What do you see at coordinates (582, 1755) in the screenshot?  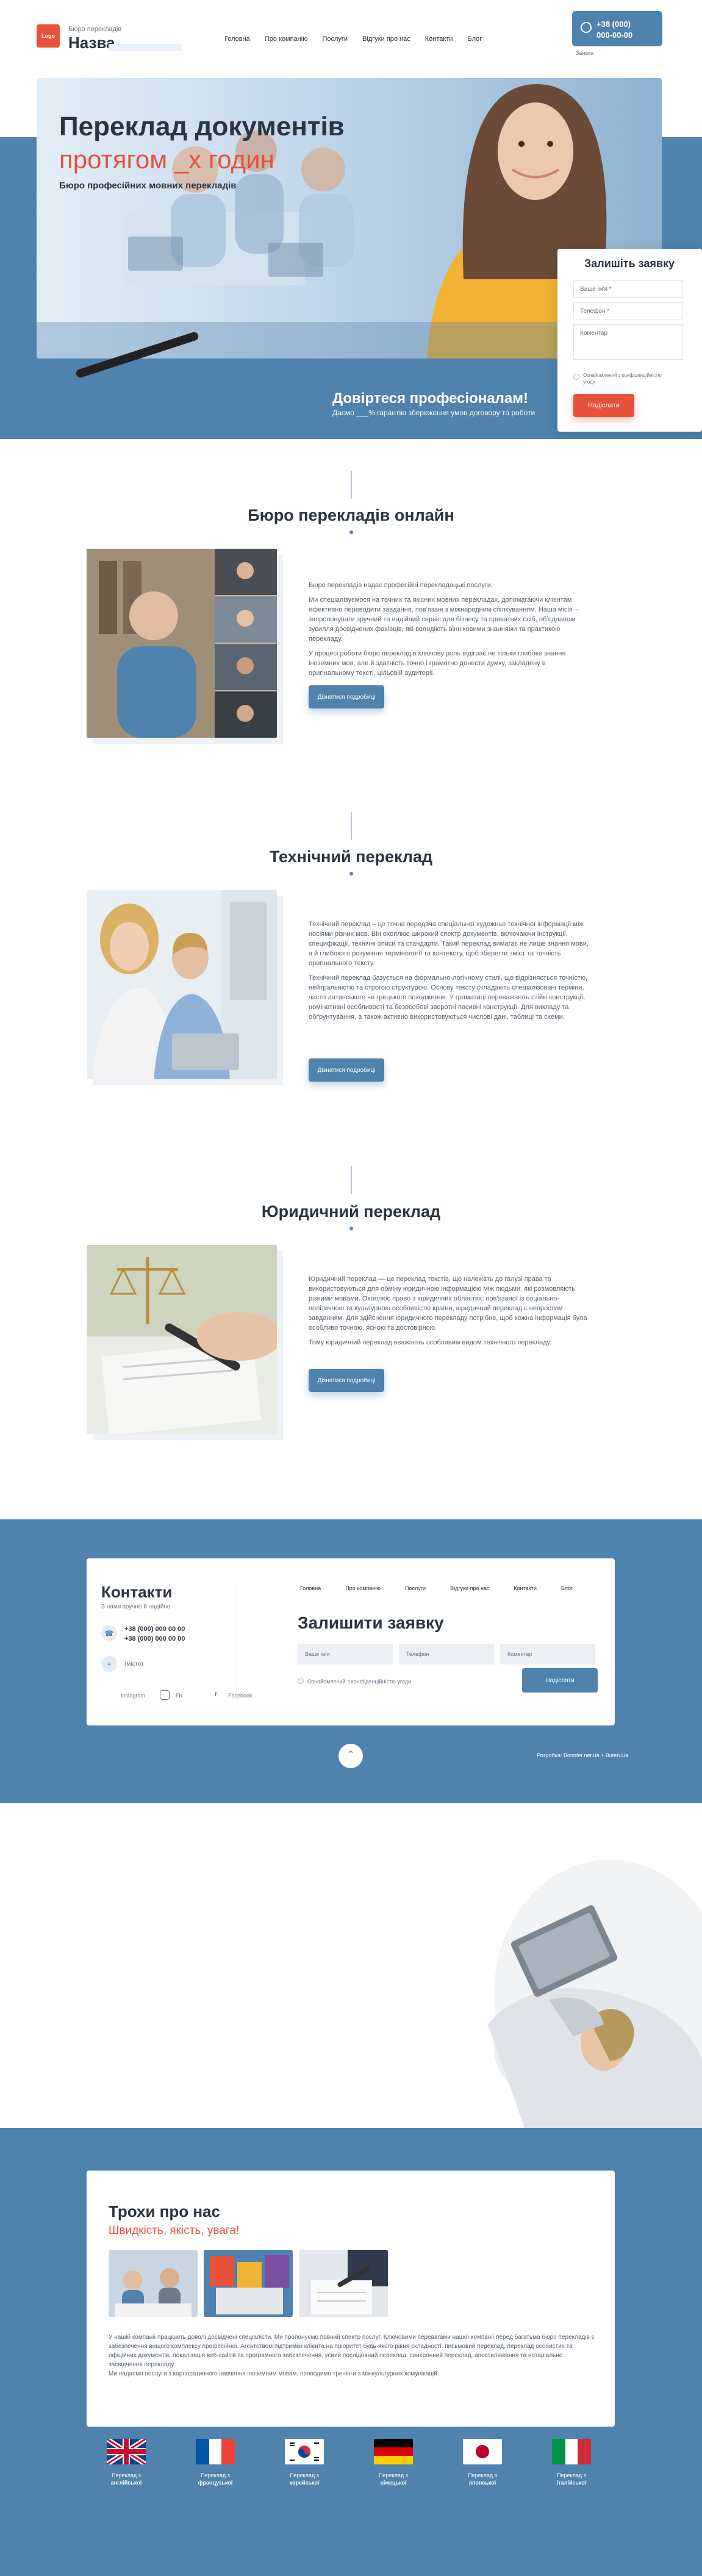 I see `developer-credit: Розробка: Bonofer.net.ua + Buten.Ua` at bounding box center [582, 1755].